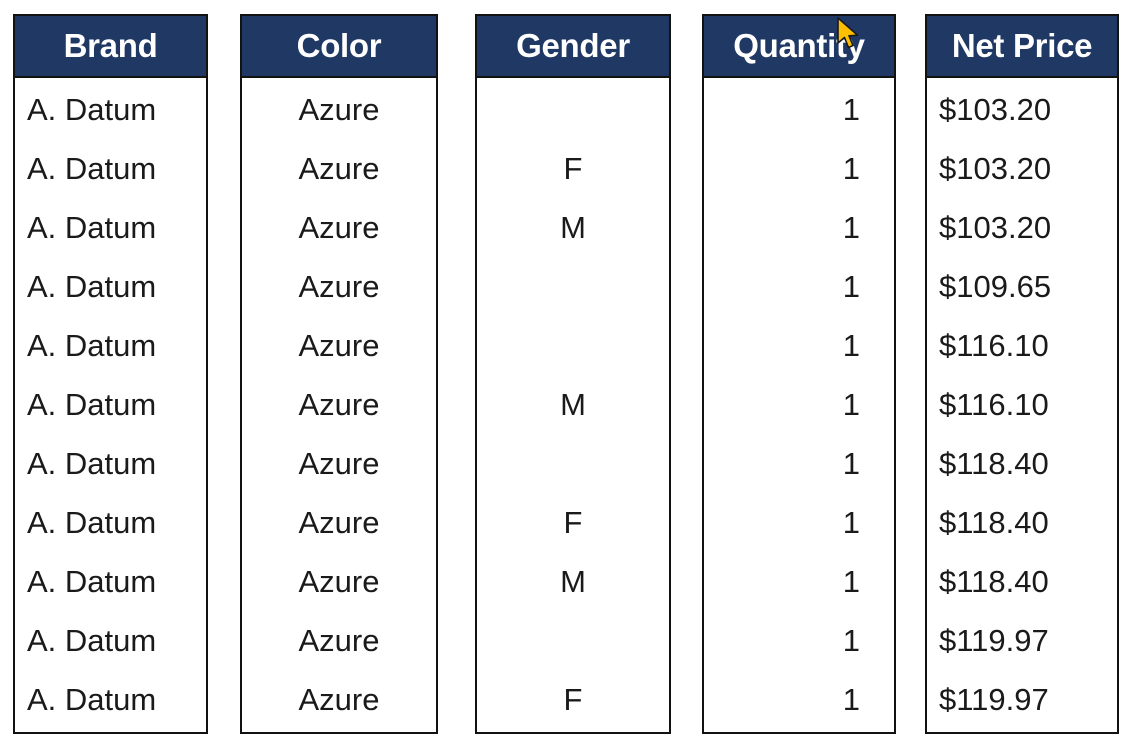 The width and height of the screenshot is (1134, 754). I want to click on column-body-quantity: 1 1 1 1 1 1 1 1 1 1 1, so click(799, 405).